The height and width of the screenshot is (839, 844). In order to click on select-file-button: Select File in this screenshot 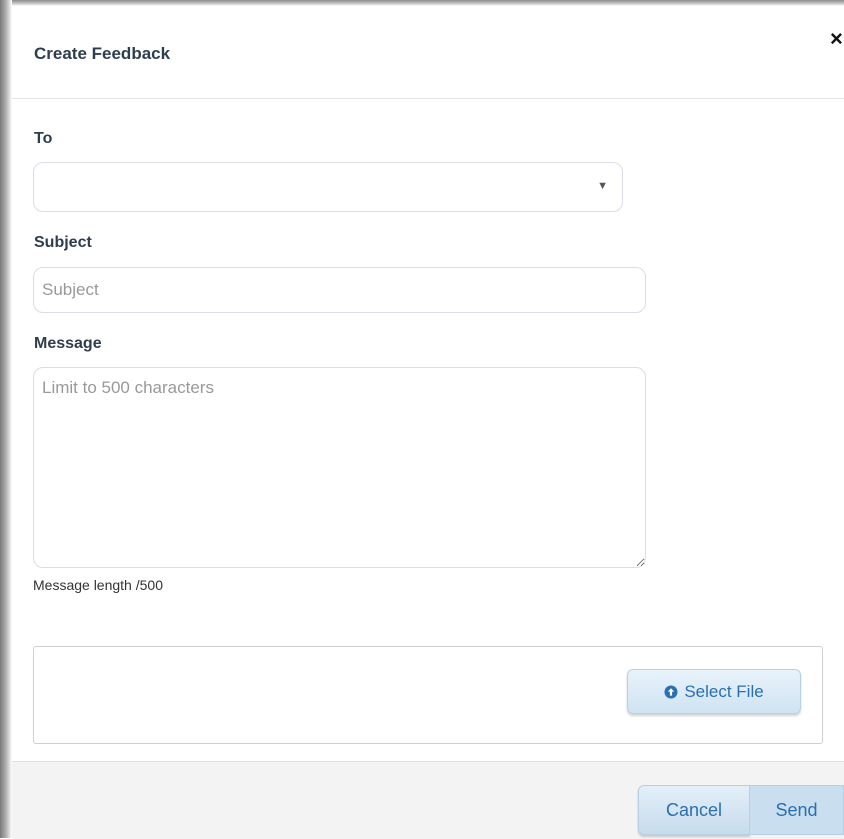, I will do `click(714, 691)`.